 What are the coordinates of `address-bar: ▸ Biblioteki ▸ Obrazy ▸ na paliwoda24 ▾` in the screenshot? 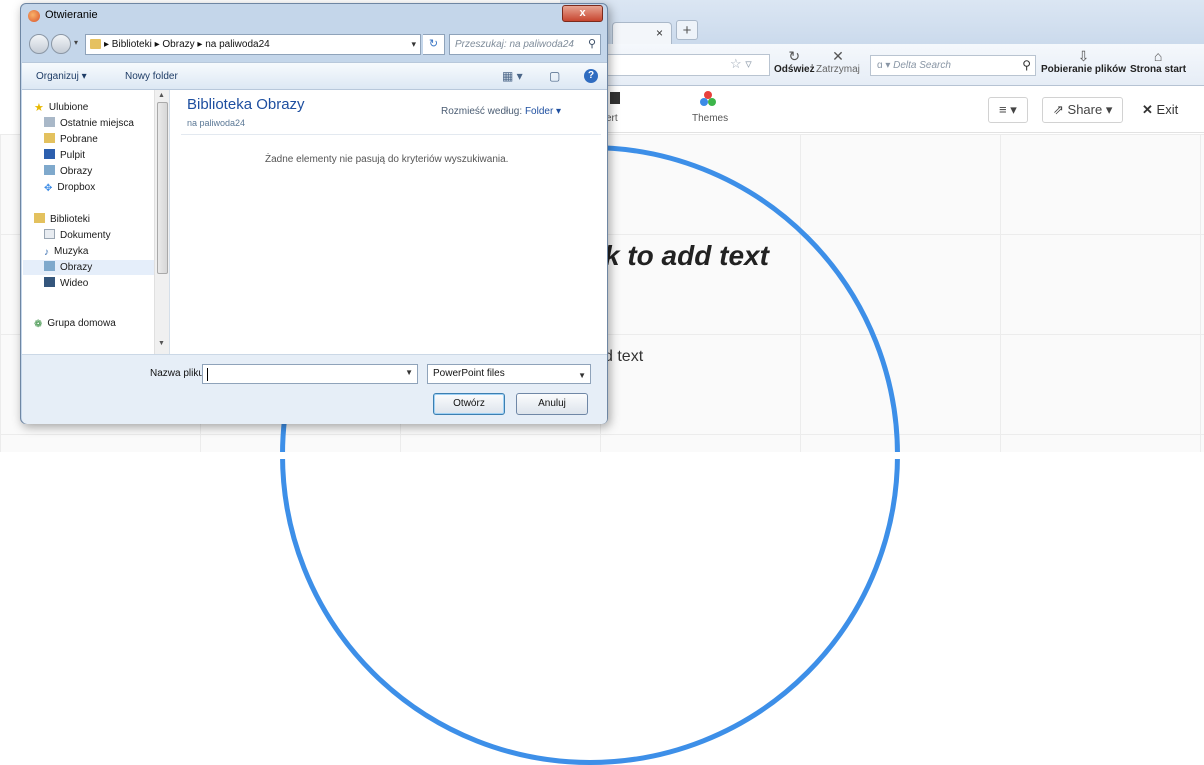 It's located at (253, 44).